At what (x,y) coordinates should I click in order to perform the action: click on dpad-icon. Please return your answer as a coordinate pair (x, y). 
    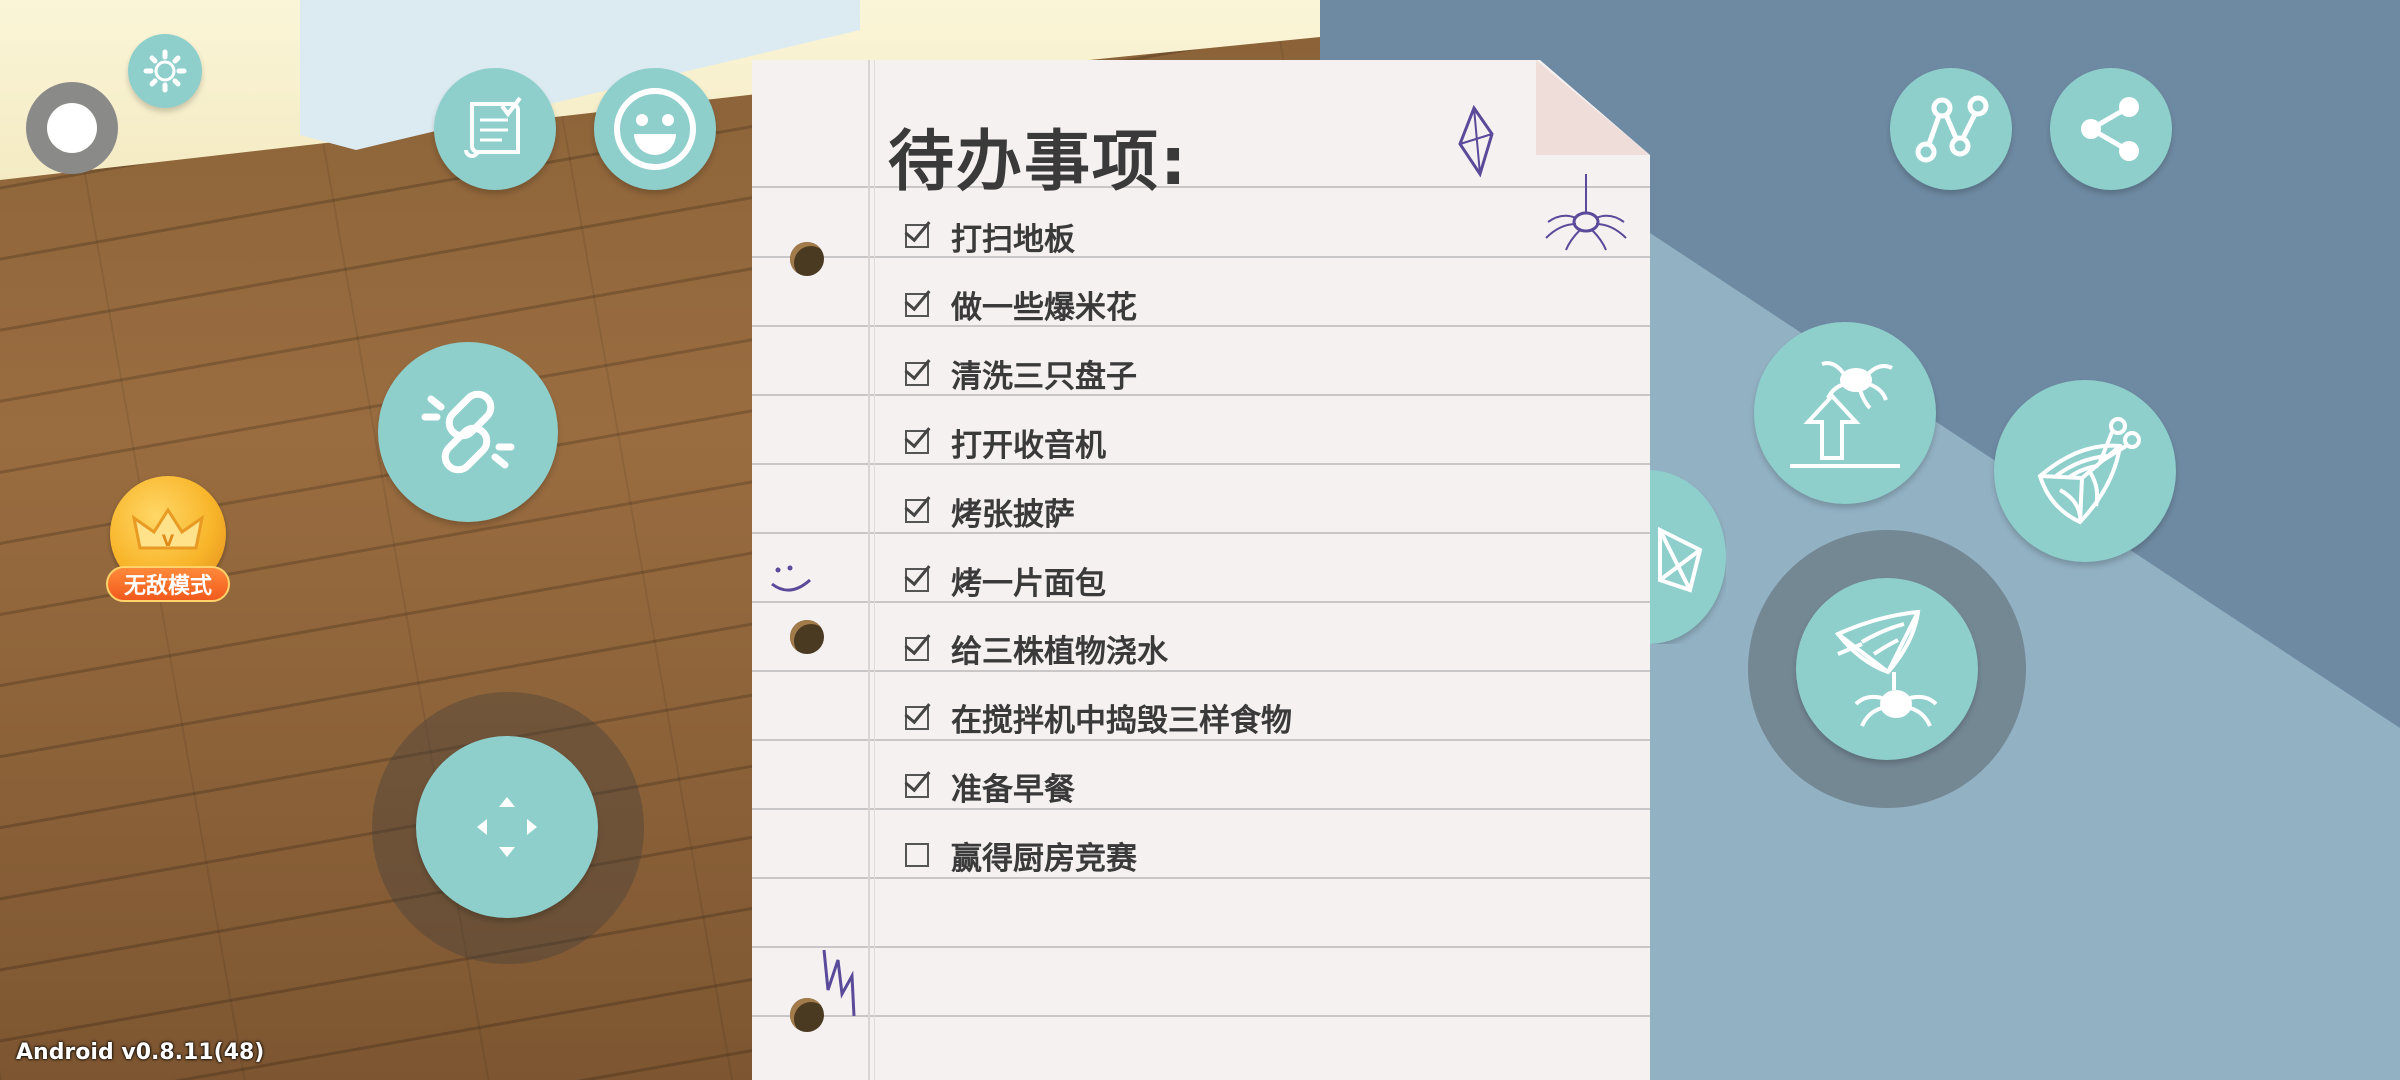
    Looking at the image, I should click on (507, 827).